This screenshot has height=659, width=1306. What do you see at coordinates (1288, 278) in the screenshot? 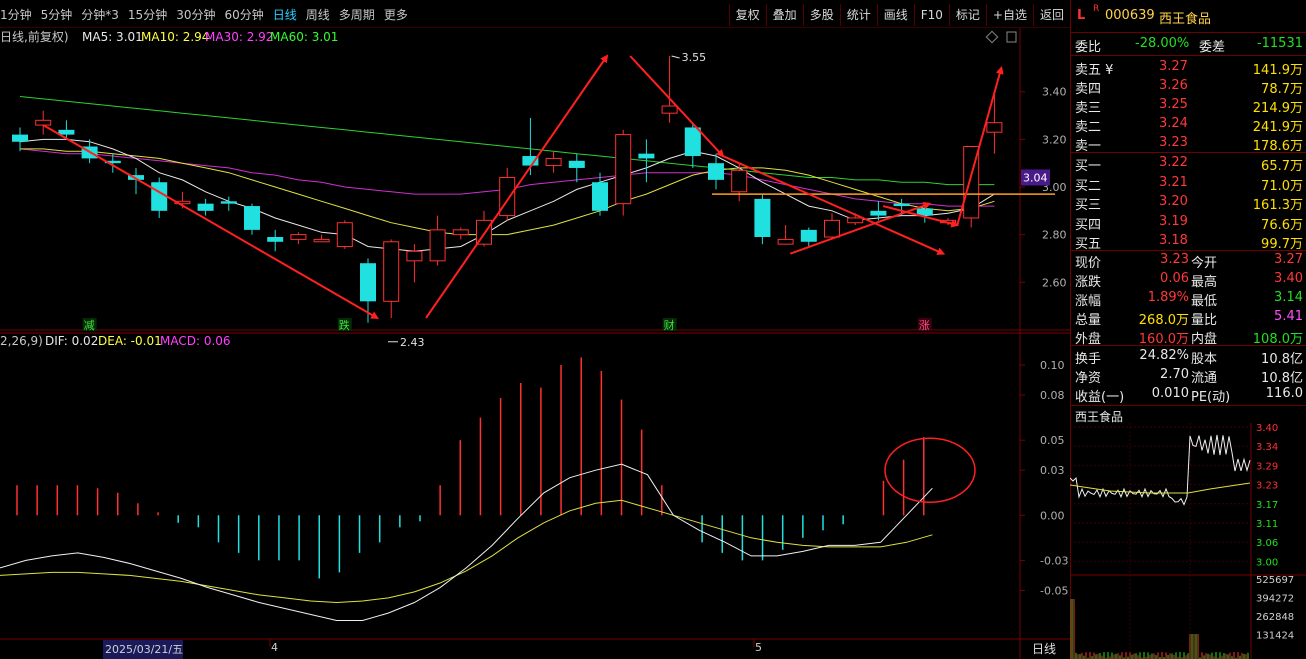
I see `stat-value: 3.40` at bounding box center [1288, 278].